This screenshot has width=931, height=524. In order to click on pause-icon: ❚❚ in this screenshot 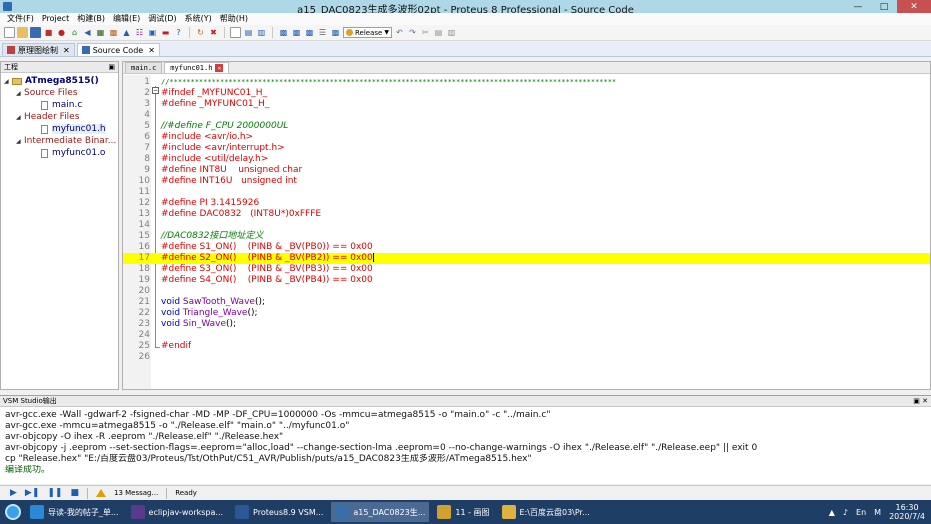, I will do `click(54, 493)`.